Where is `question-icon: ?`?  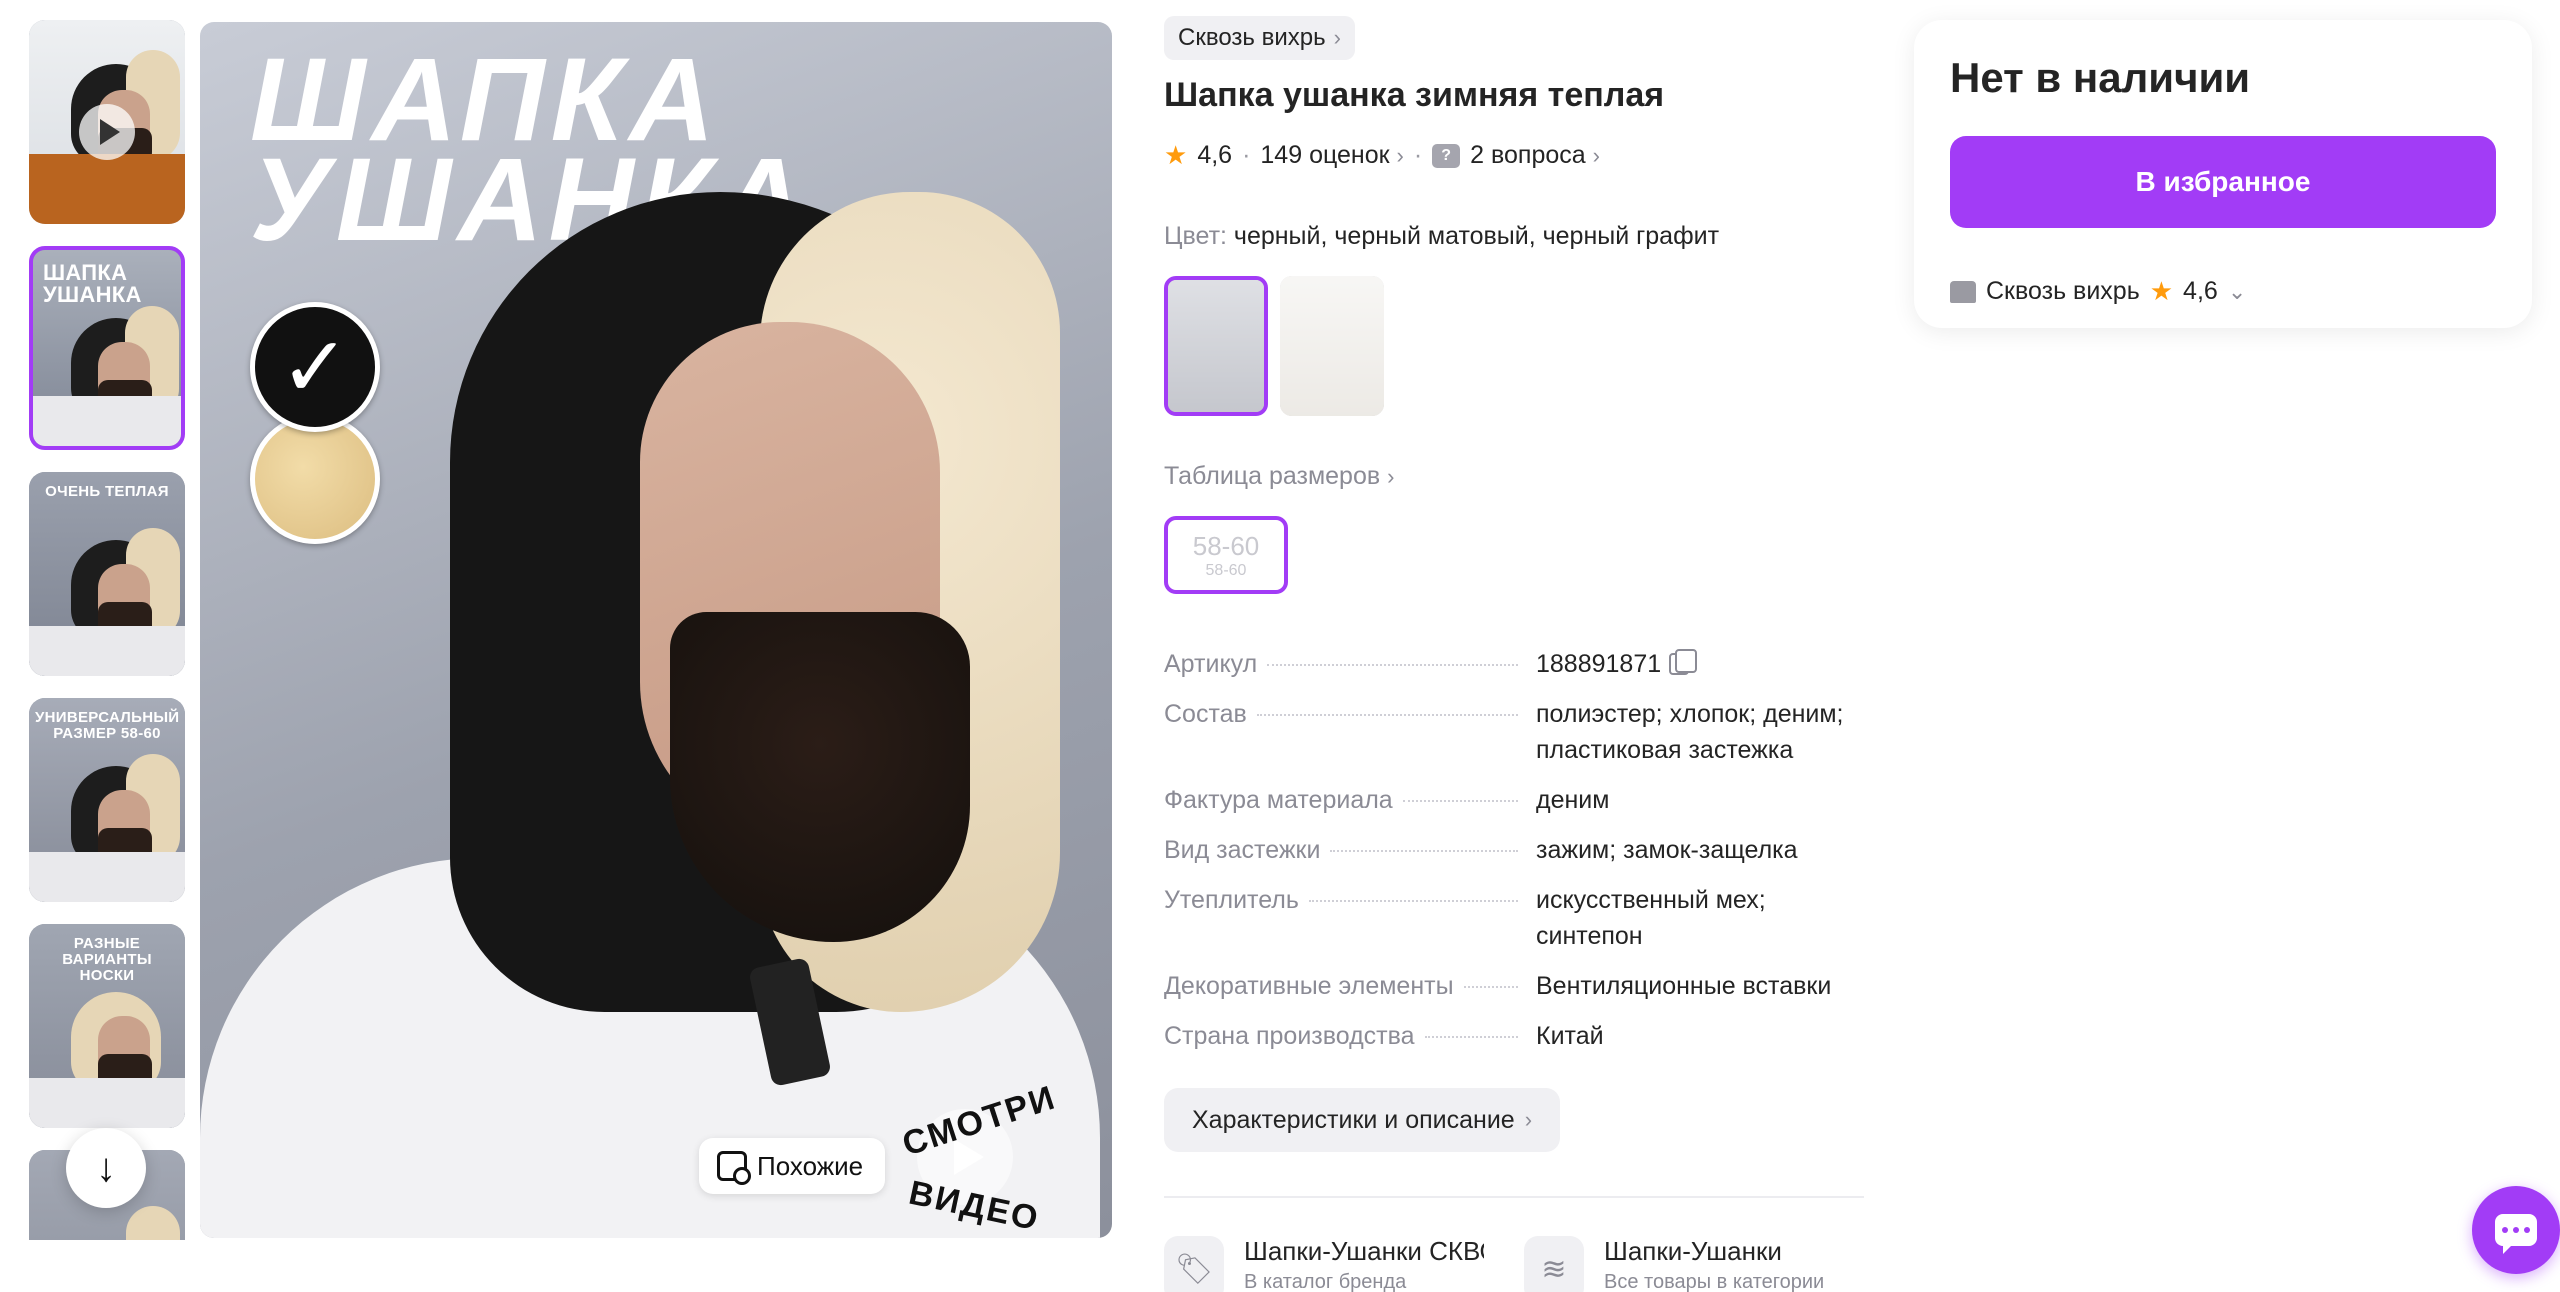 question-icon: ? is located at coordinates (1446, 155).